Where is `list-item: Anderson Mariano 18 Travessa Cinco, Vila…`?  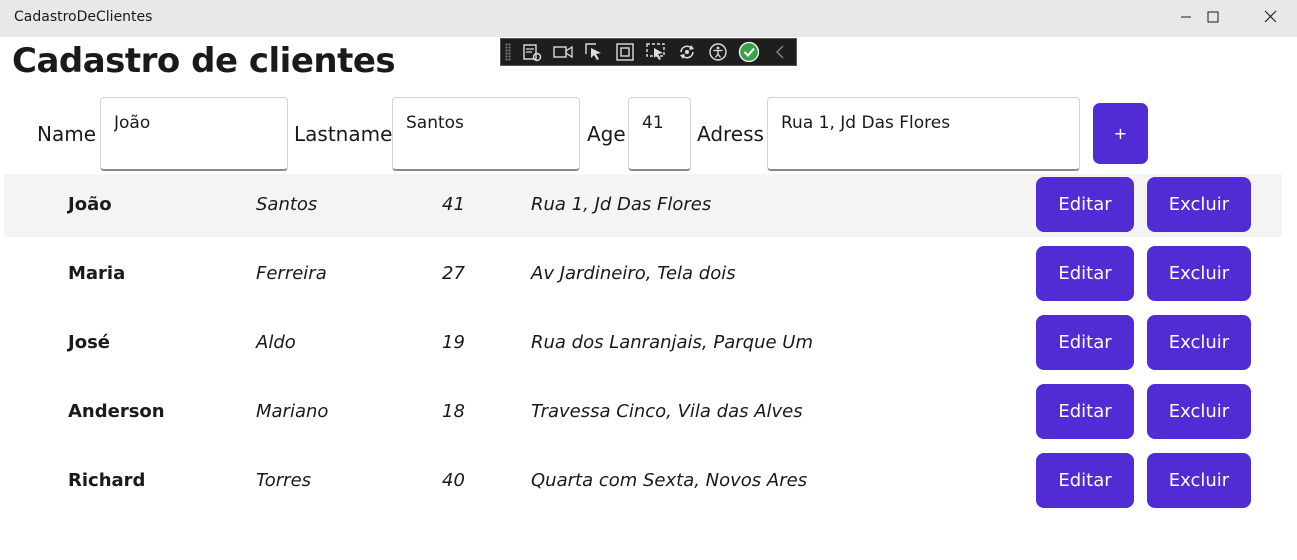 list-item: Anderson Mariano 18 Travessa Cinco, Vila… is located at coordinates (643, 415).